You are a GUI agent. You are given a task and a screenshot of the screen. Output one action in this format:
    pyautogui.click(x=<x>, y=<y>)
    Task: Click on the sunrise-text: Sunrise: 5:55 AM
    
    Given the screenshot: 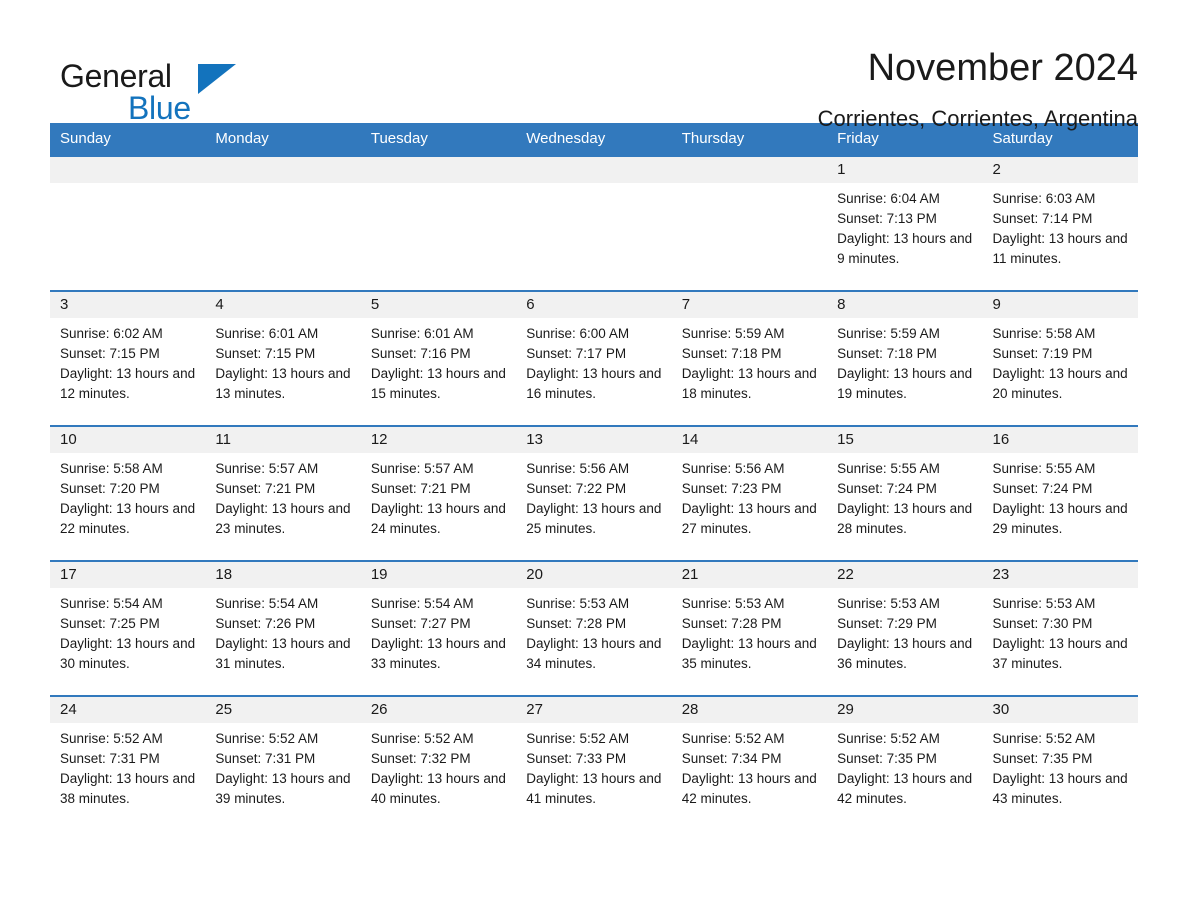 What is the action you would take?
    pyautogui.click(x=1044, y=468)
    